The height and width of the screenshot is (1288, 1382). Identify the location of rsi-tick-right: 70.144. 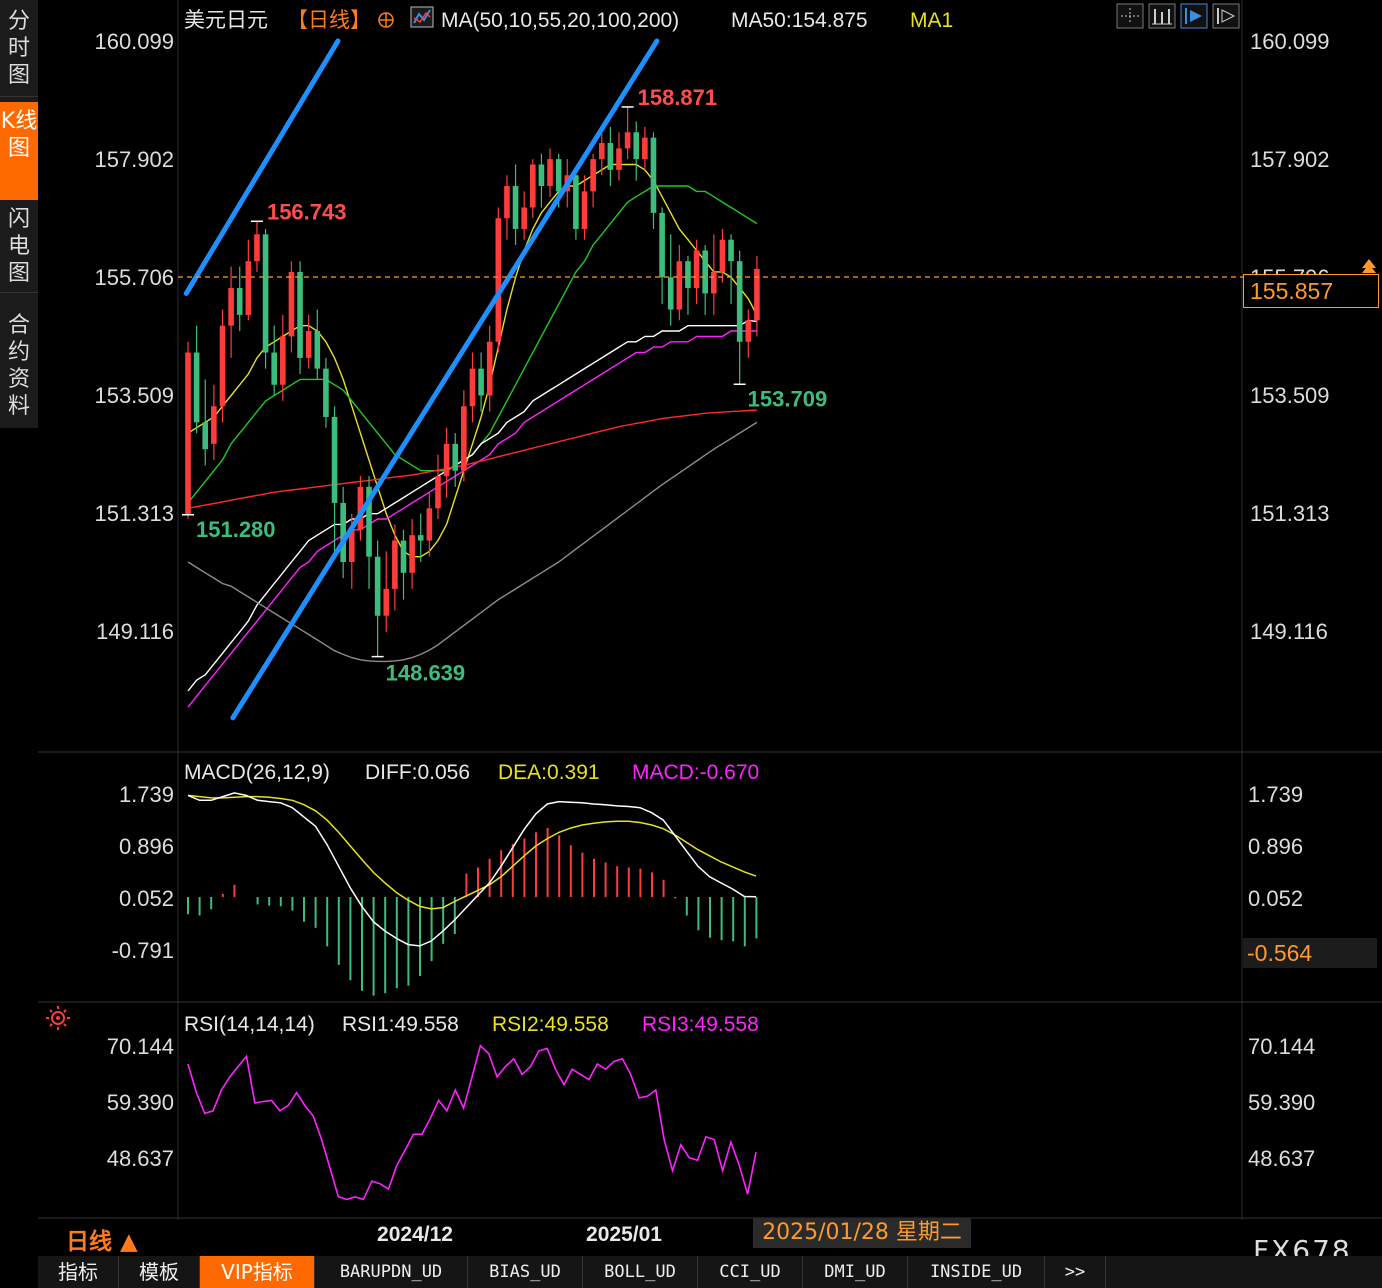
(1281, 1046).